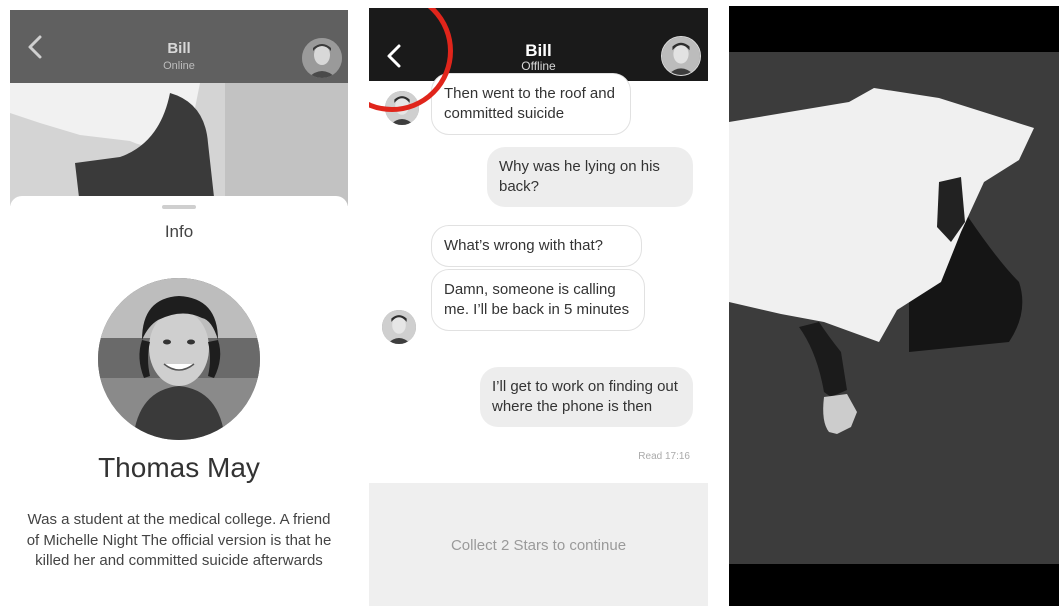  Describe the element at coordinates (179, 467) in the screenshot. I see `profile-name: Thomas May` at that location.